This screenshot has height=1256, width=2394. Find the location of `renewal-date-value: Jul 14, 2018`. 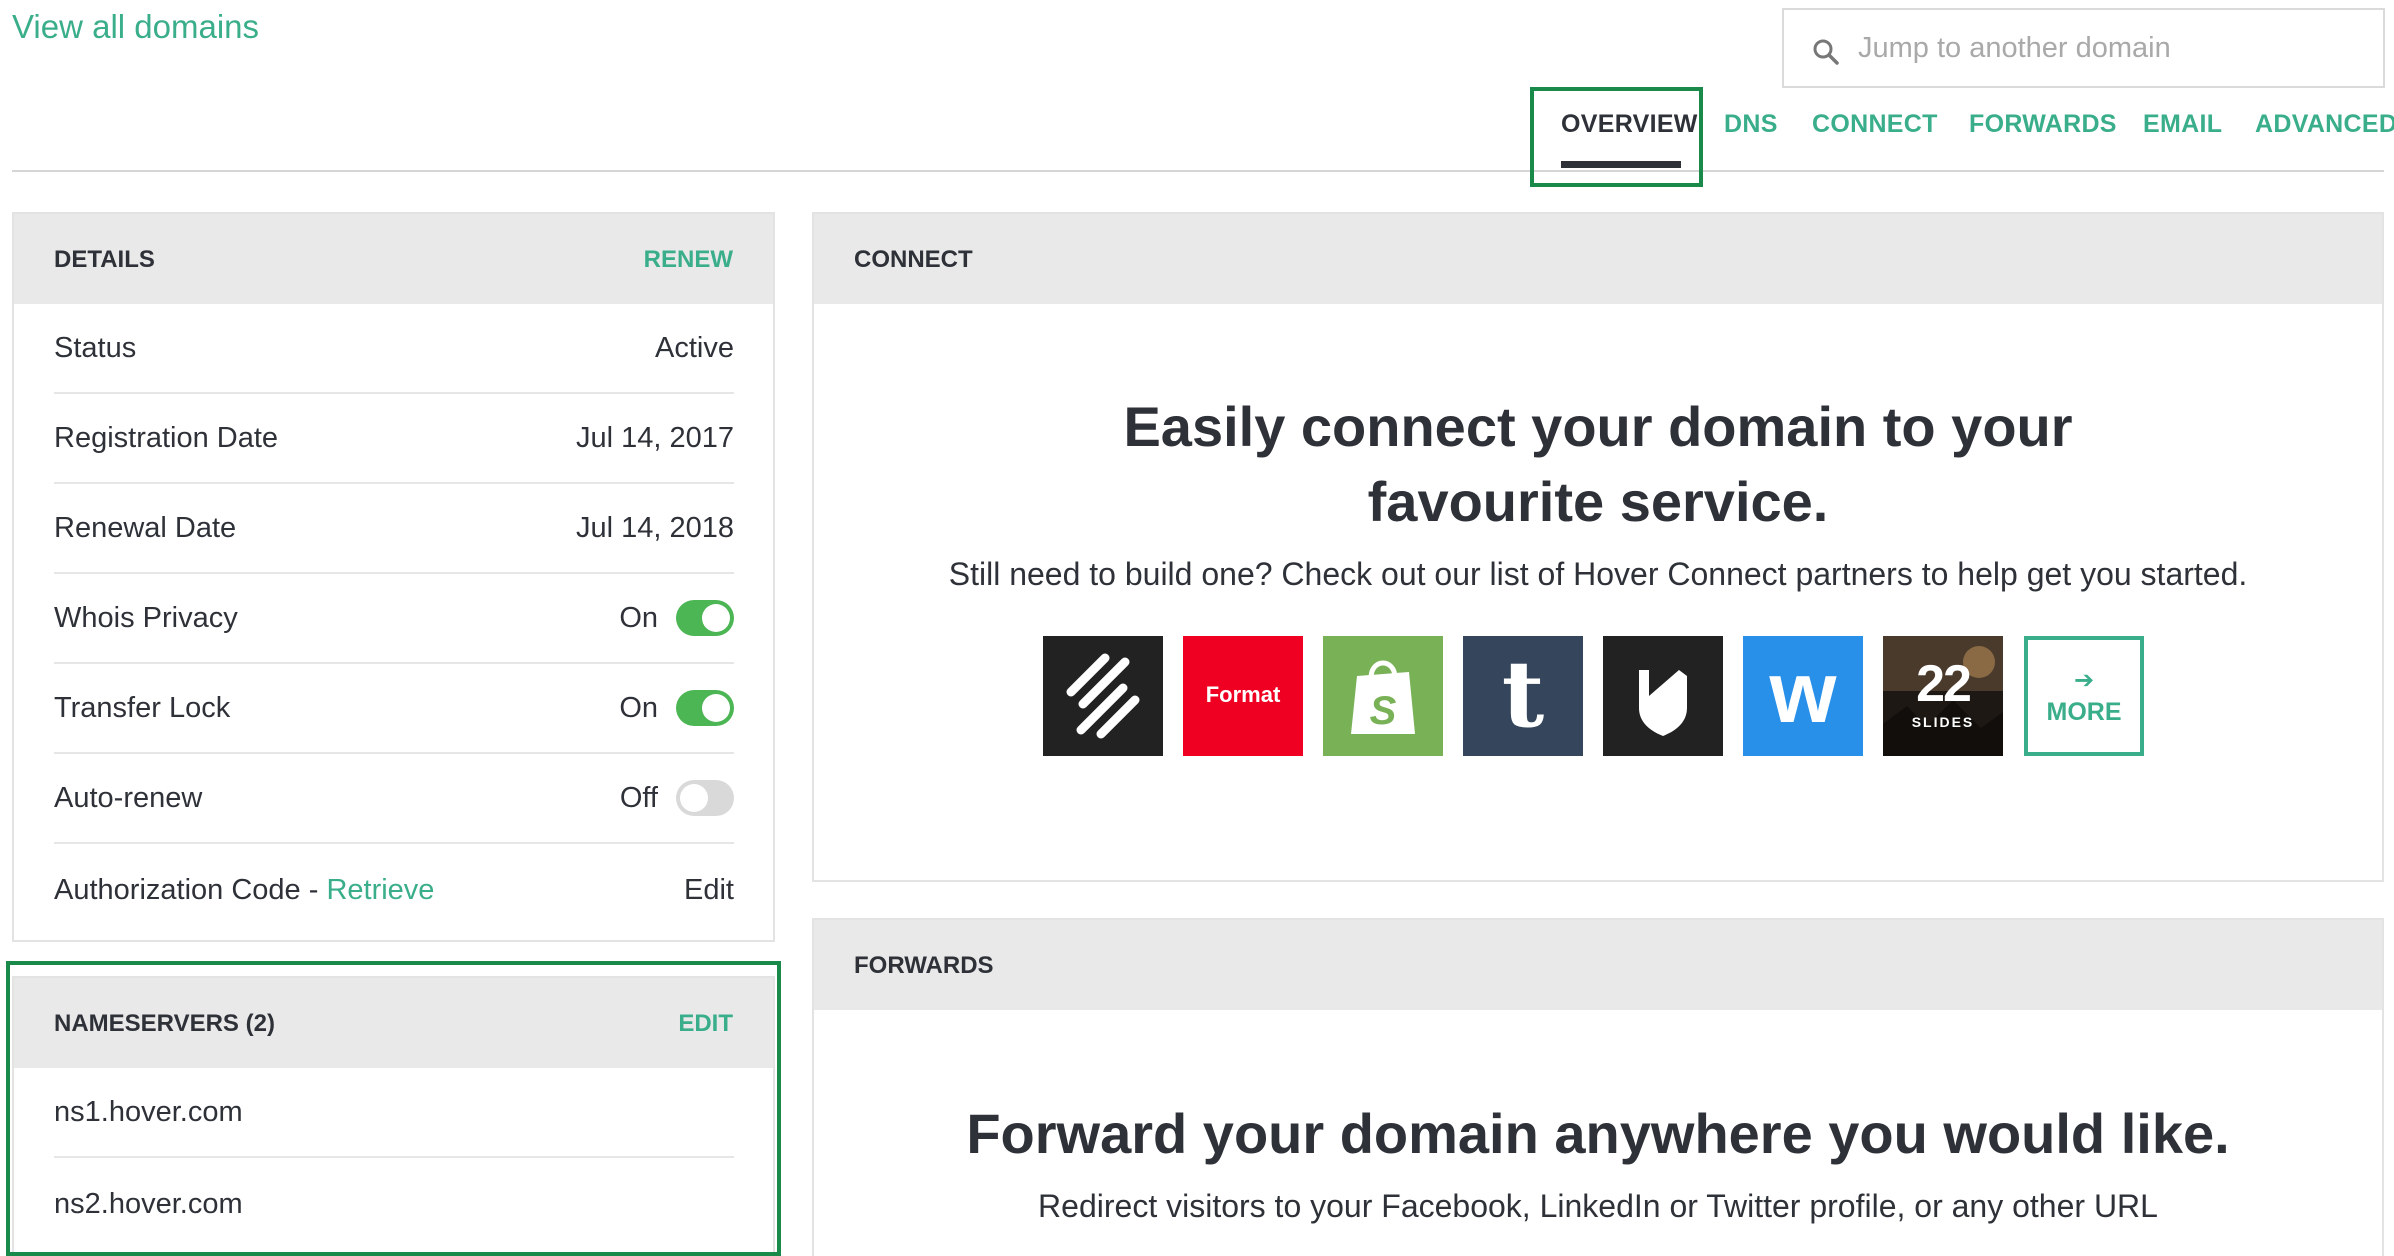

renewal-date-value: Jul 14, 2018 is located at coordinates (654, 528).